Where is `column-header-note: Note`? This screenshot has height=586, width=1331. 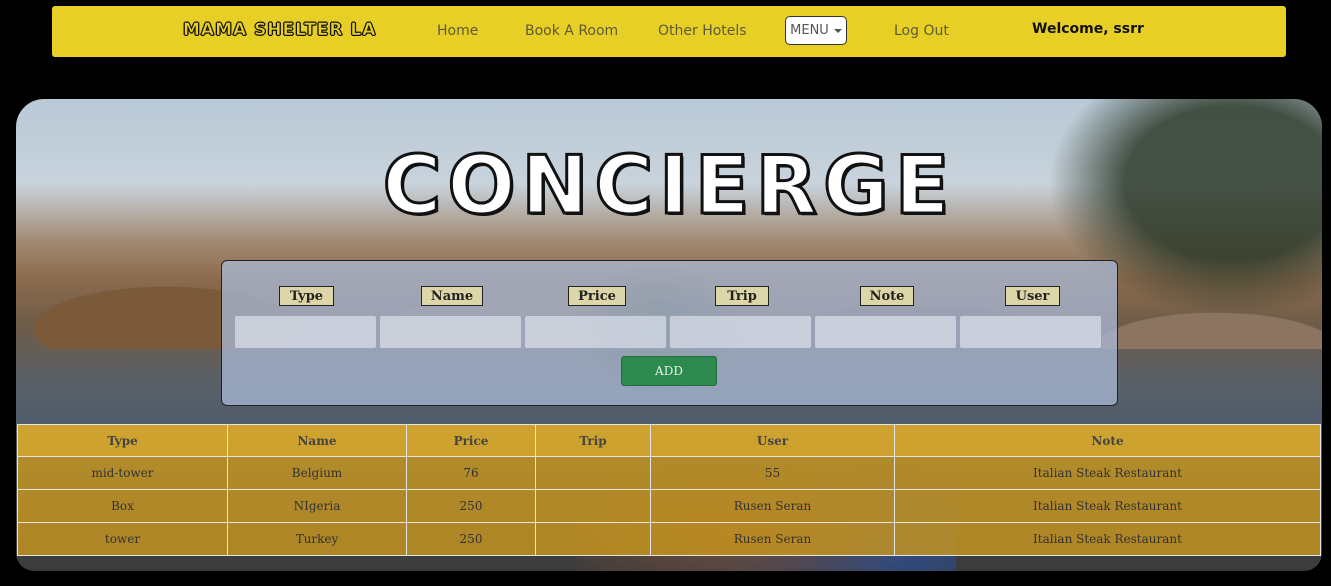 column-header-note: Note is located at coordinates (1107, 440).